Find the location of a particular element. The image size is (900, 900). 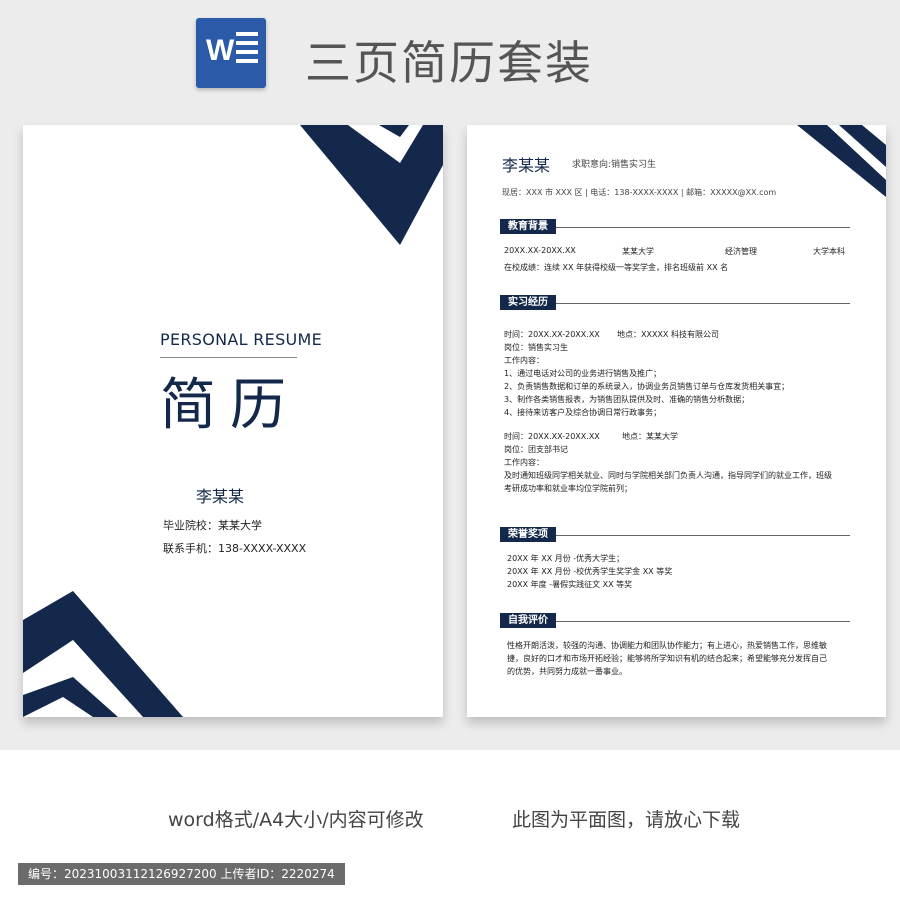

honor-item: 20XX 年度 -暑假实践征文 XX 等奖 is located at coordinates (570, 584).